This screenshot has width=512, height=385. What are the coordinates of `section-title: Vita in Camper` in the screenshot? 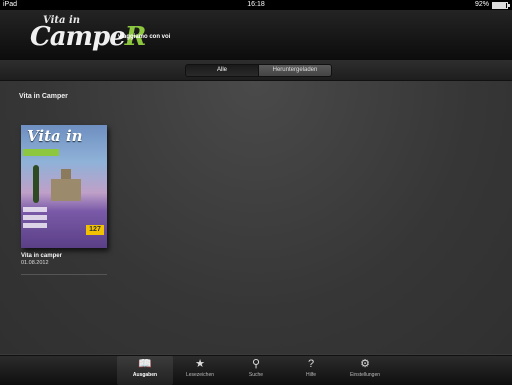 It's located at (43, 96).